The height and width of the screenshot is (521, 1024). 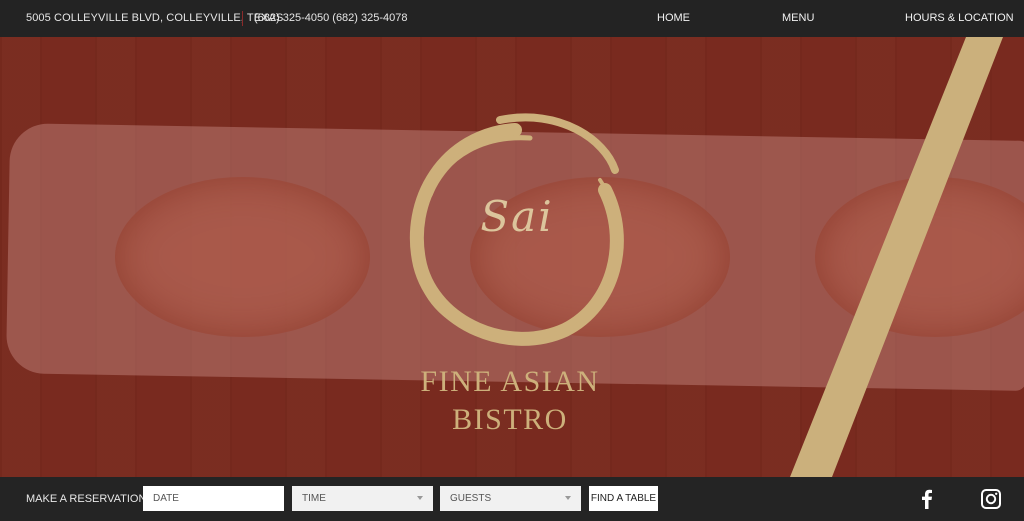 What do you see at coordinates (510, 381) in the screenshot?
I see `tagline-line-1: FINE ASIAN` at bounding box center [510, 381].